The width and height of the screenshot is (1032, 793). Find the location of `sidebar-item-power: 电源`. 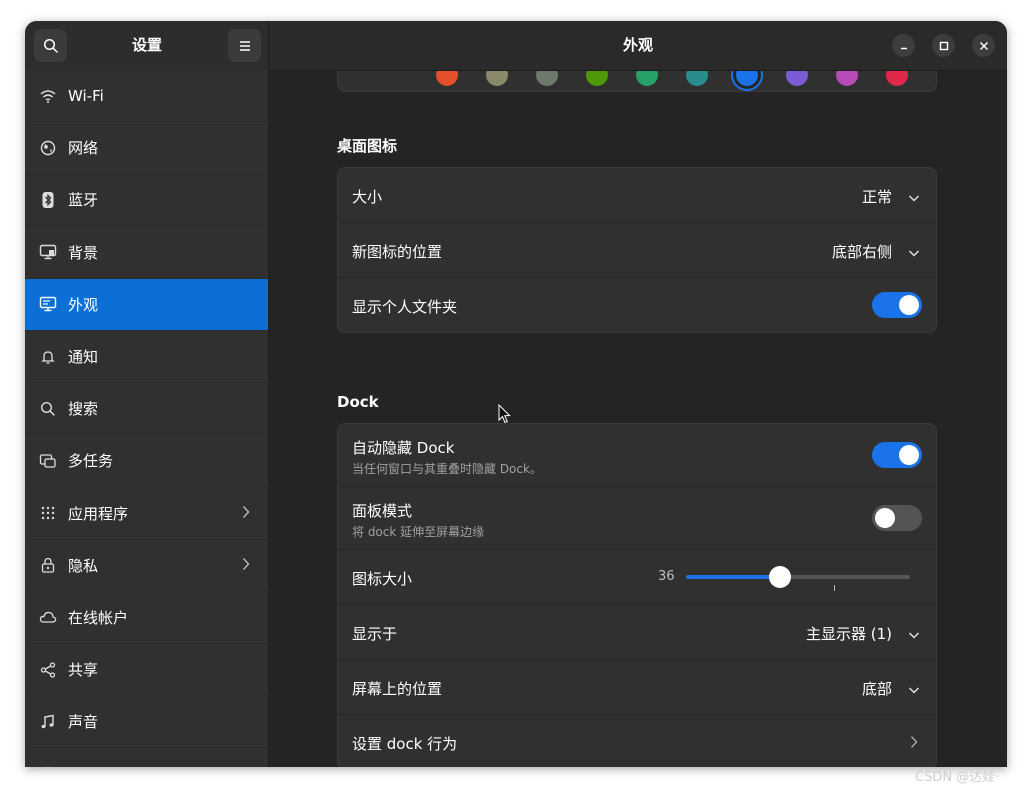

sidebar-item-power: 电源 is located at coordinates (146, 757).